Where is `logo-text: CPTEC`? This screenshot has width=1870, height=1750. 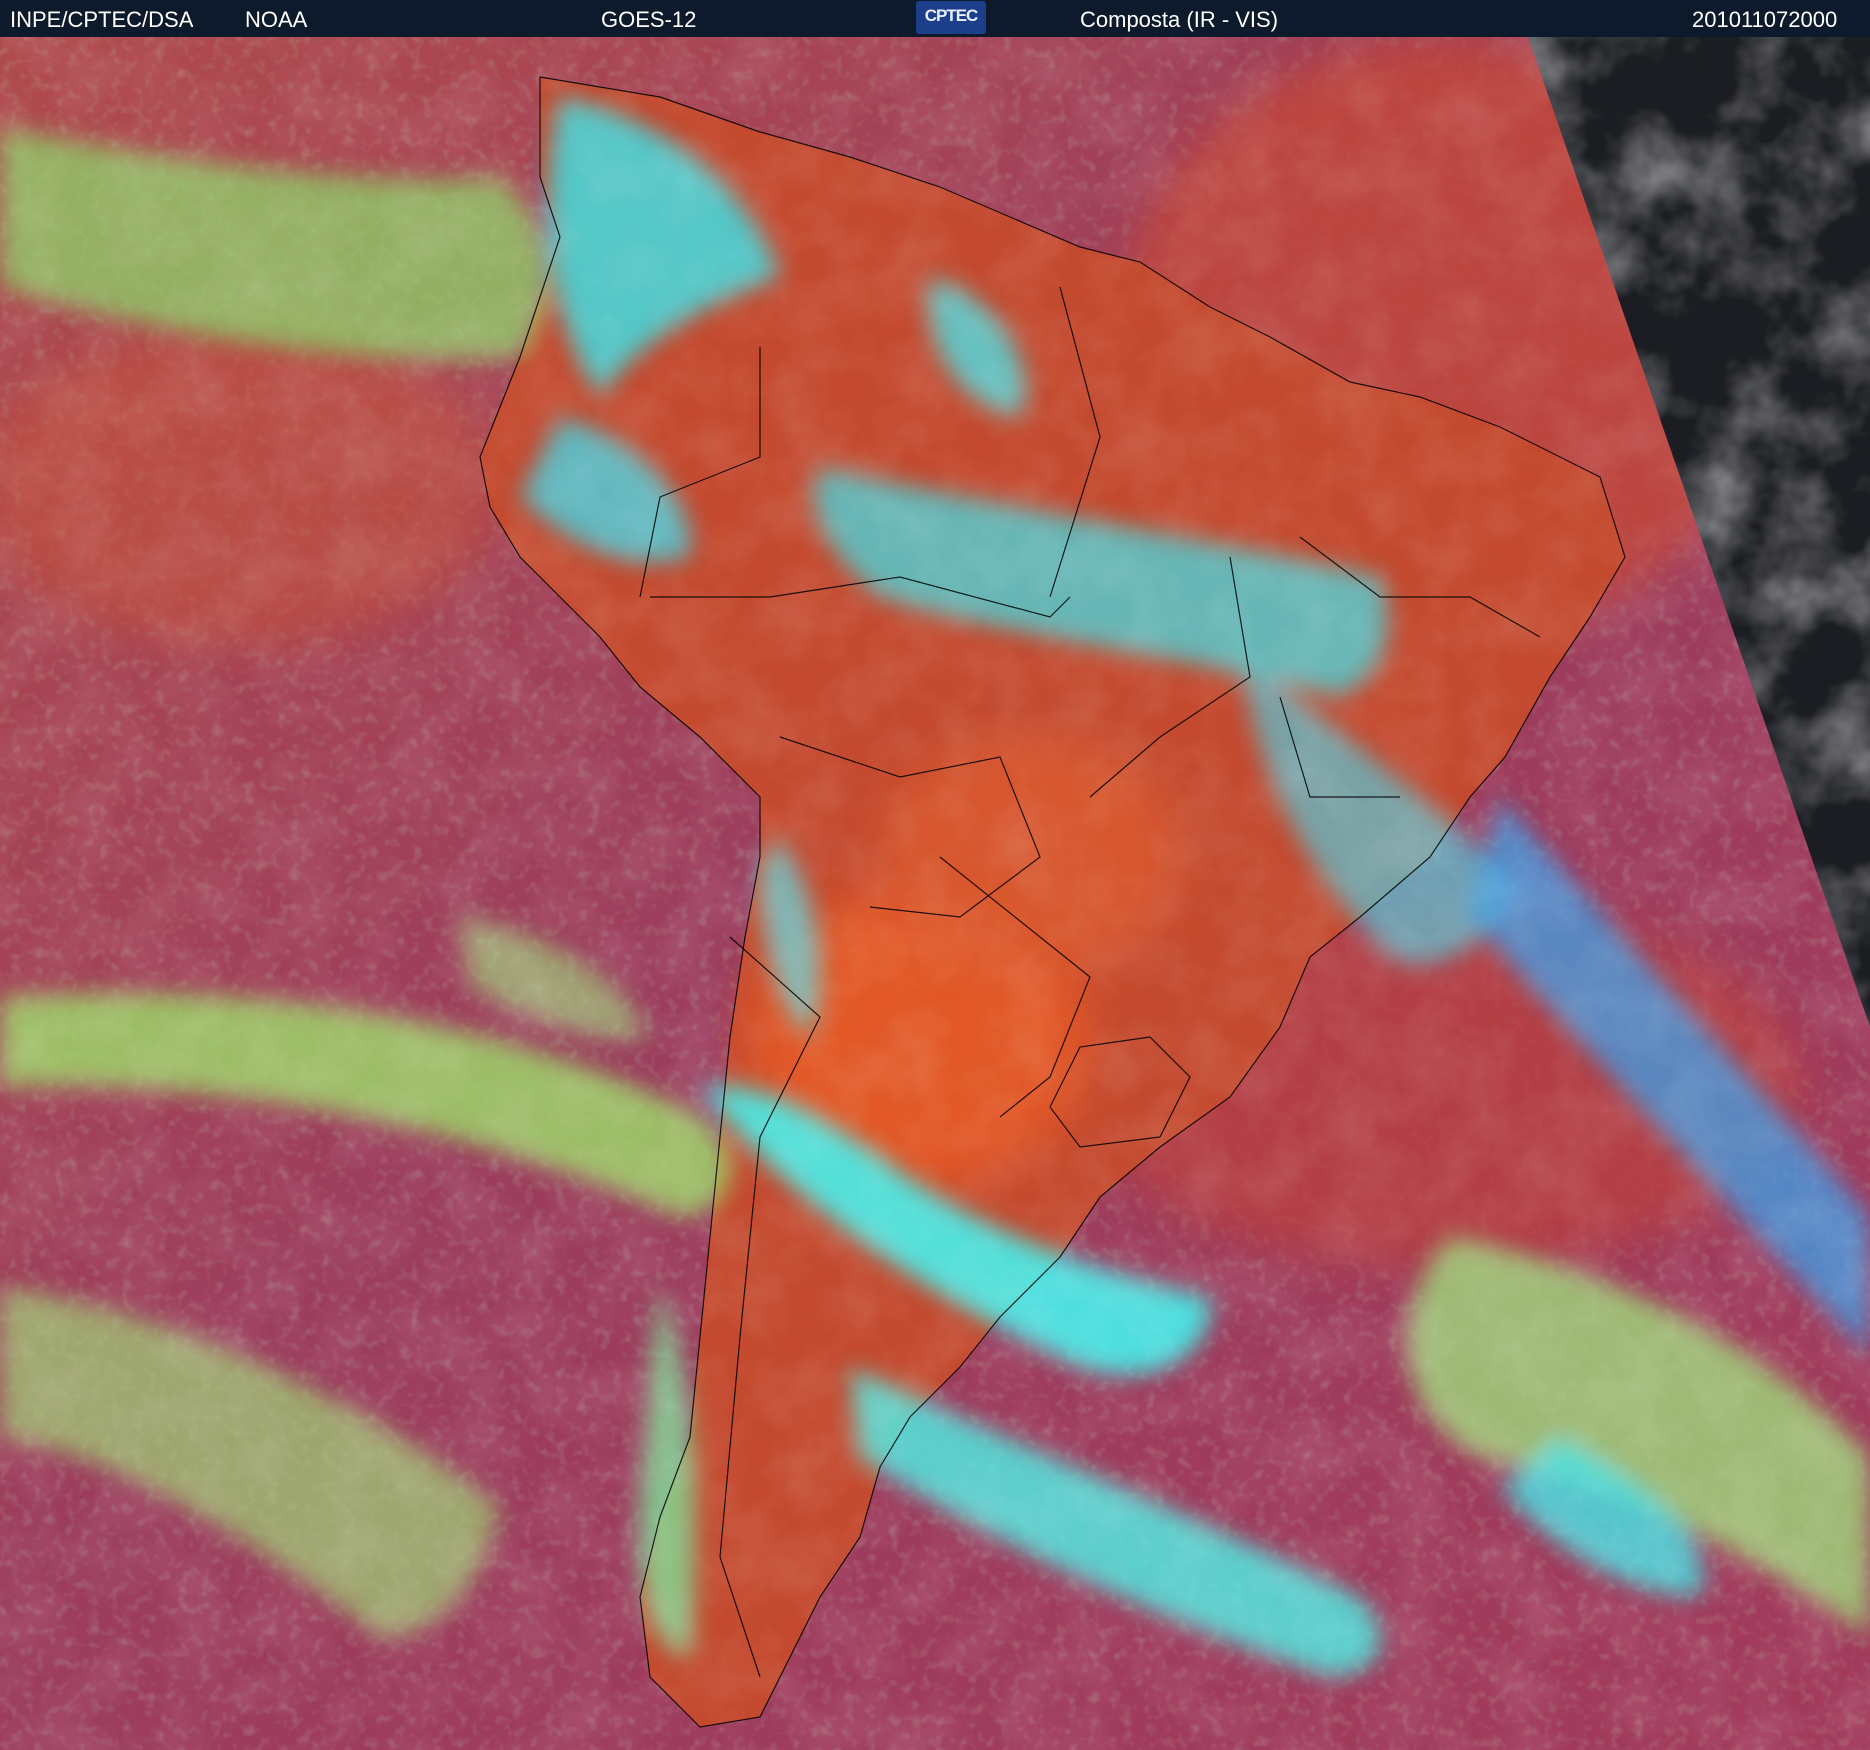
logo-text: CPTEC is located at coordinates (951, 15).